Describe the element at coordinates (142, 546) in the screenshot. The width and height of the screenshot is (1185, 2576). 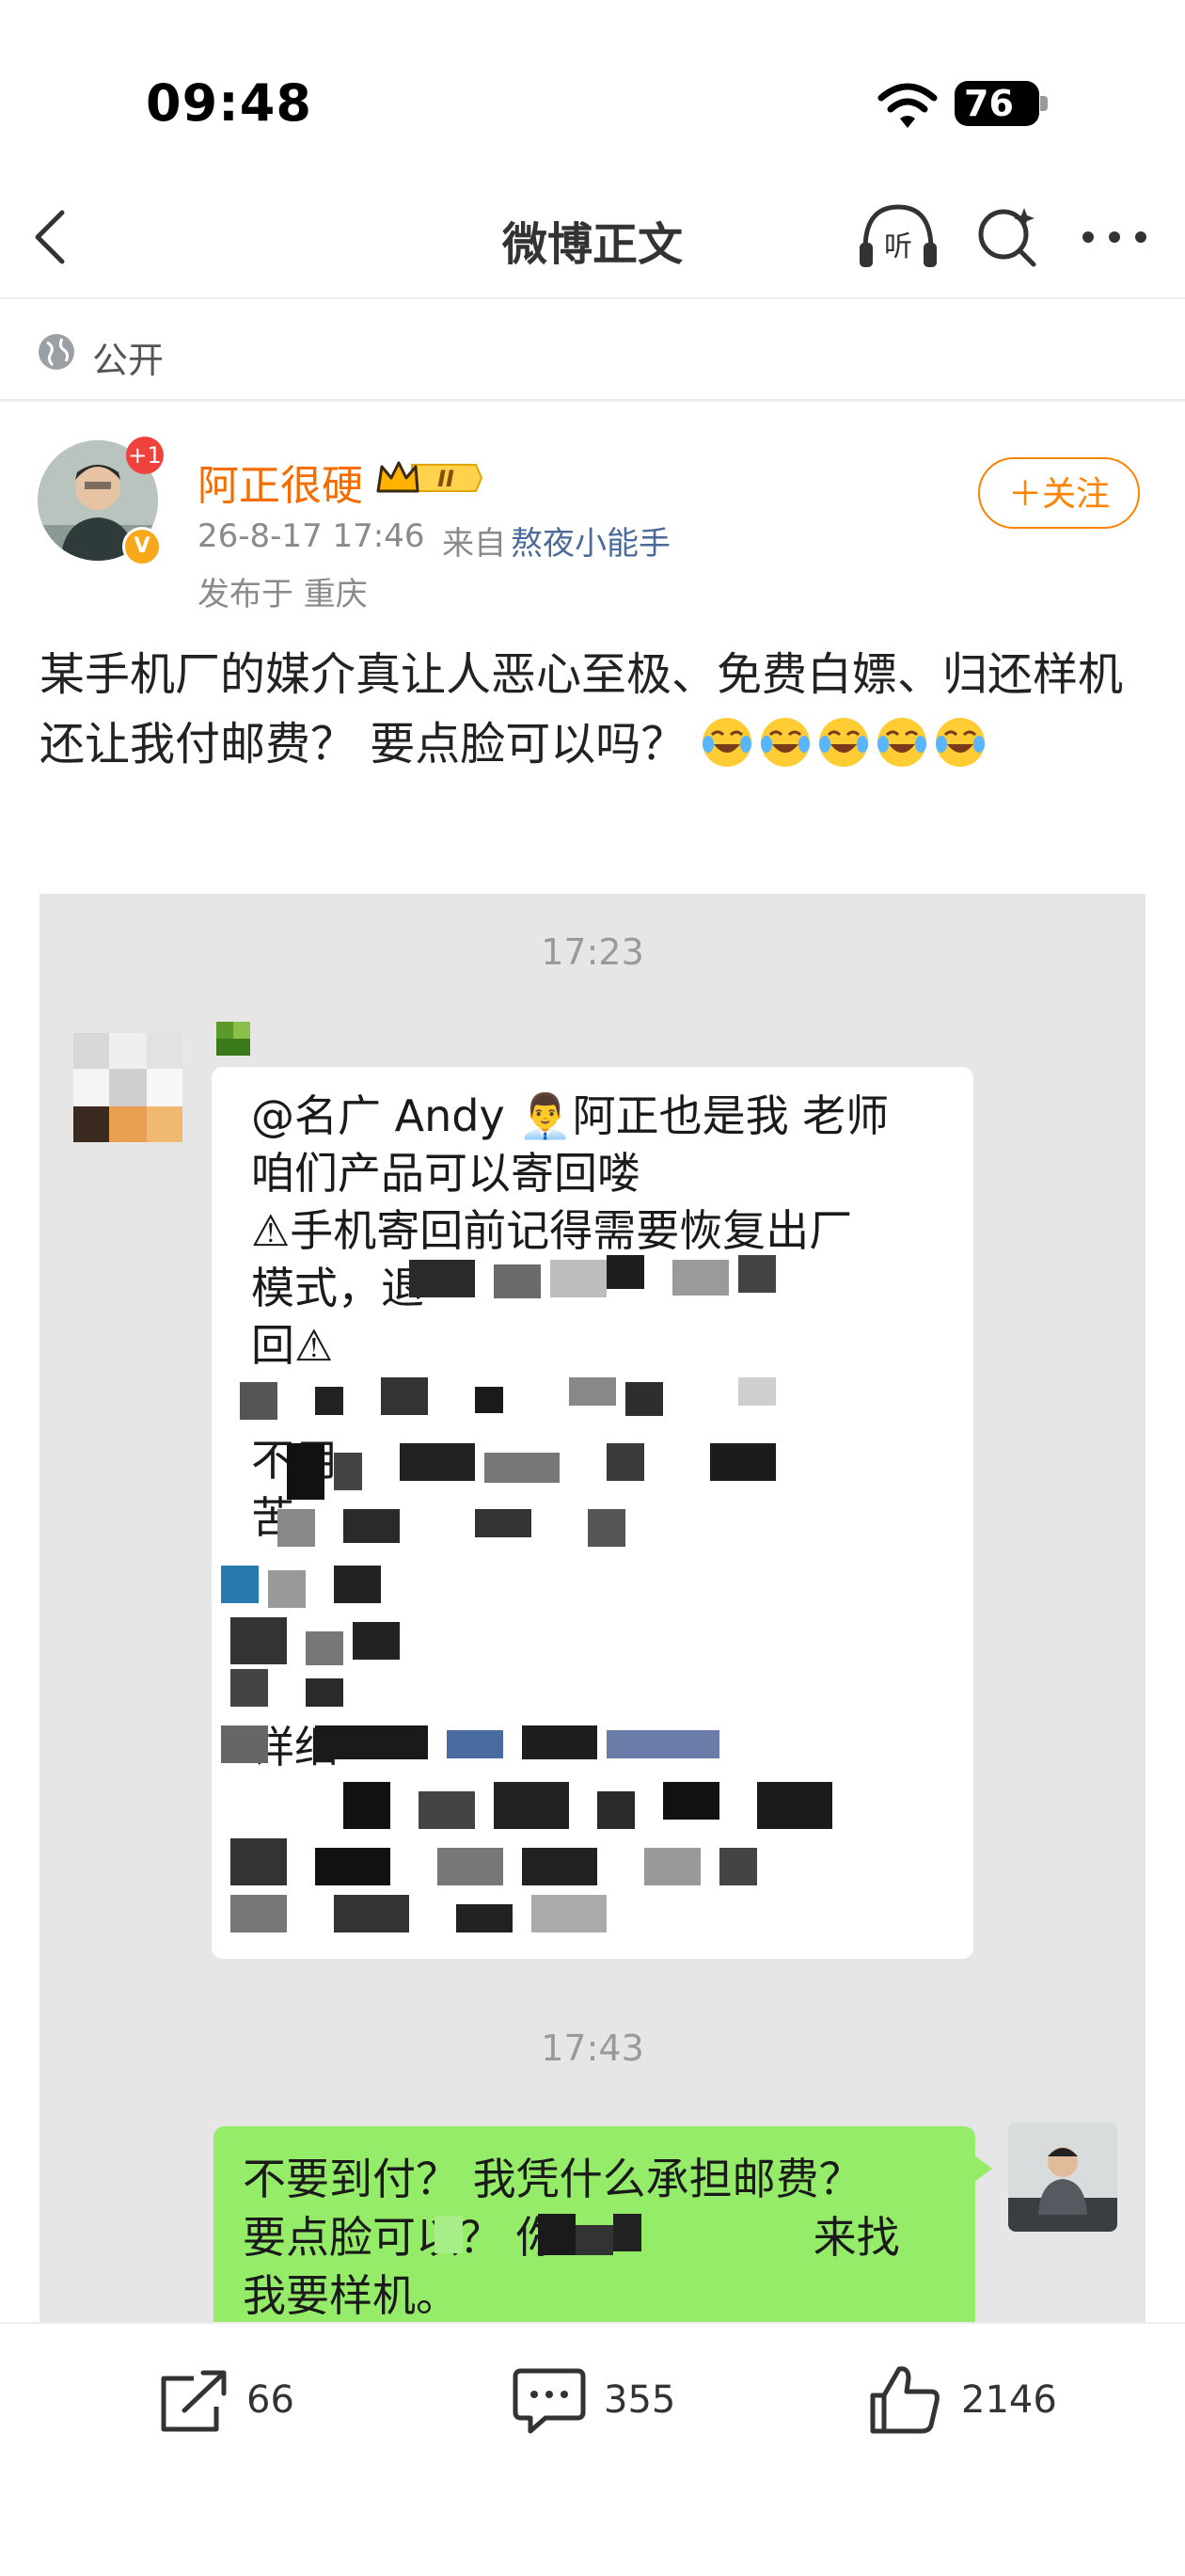
I see `verified-badge: V` at that location.